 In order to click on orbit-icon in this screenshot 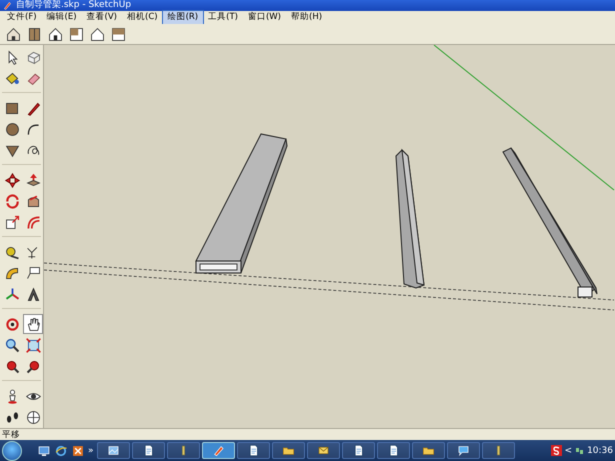, I will do `click(12, 324)`.